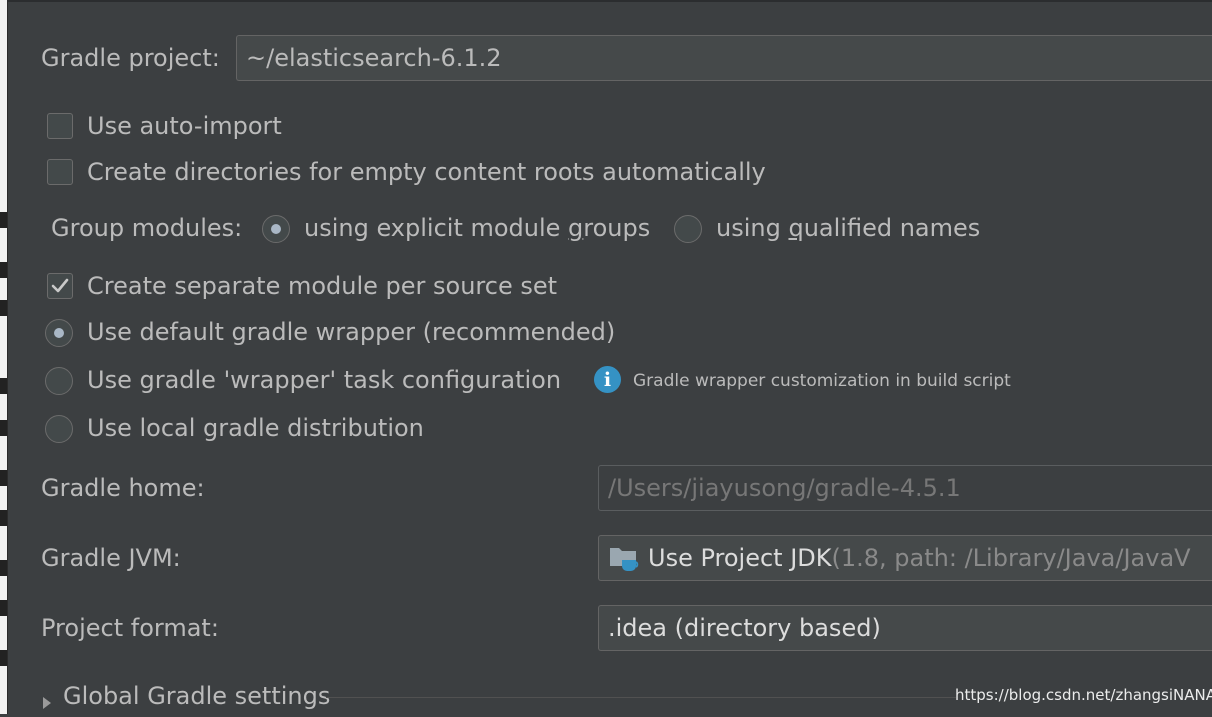 The width and height of the screenshot is (1212, 717). I want to click on group-qualified-radio, so click(688, 229).